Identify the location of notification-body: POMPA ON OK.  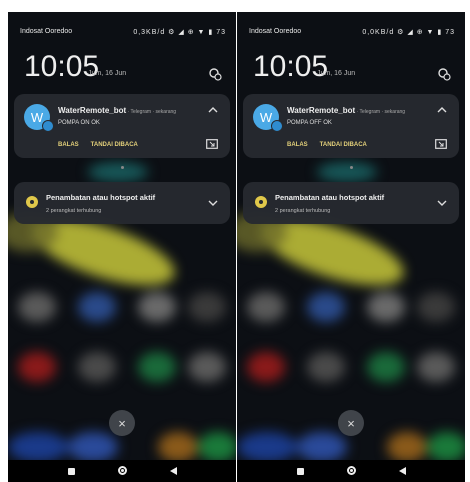
(79, 123).